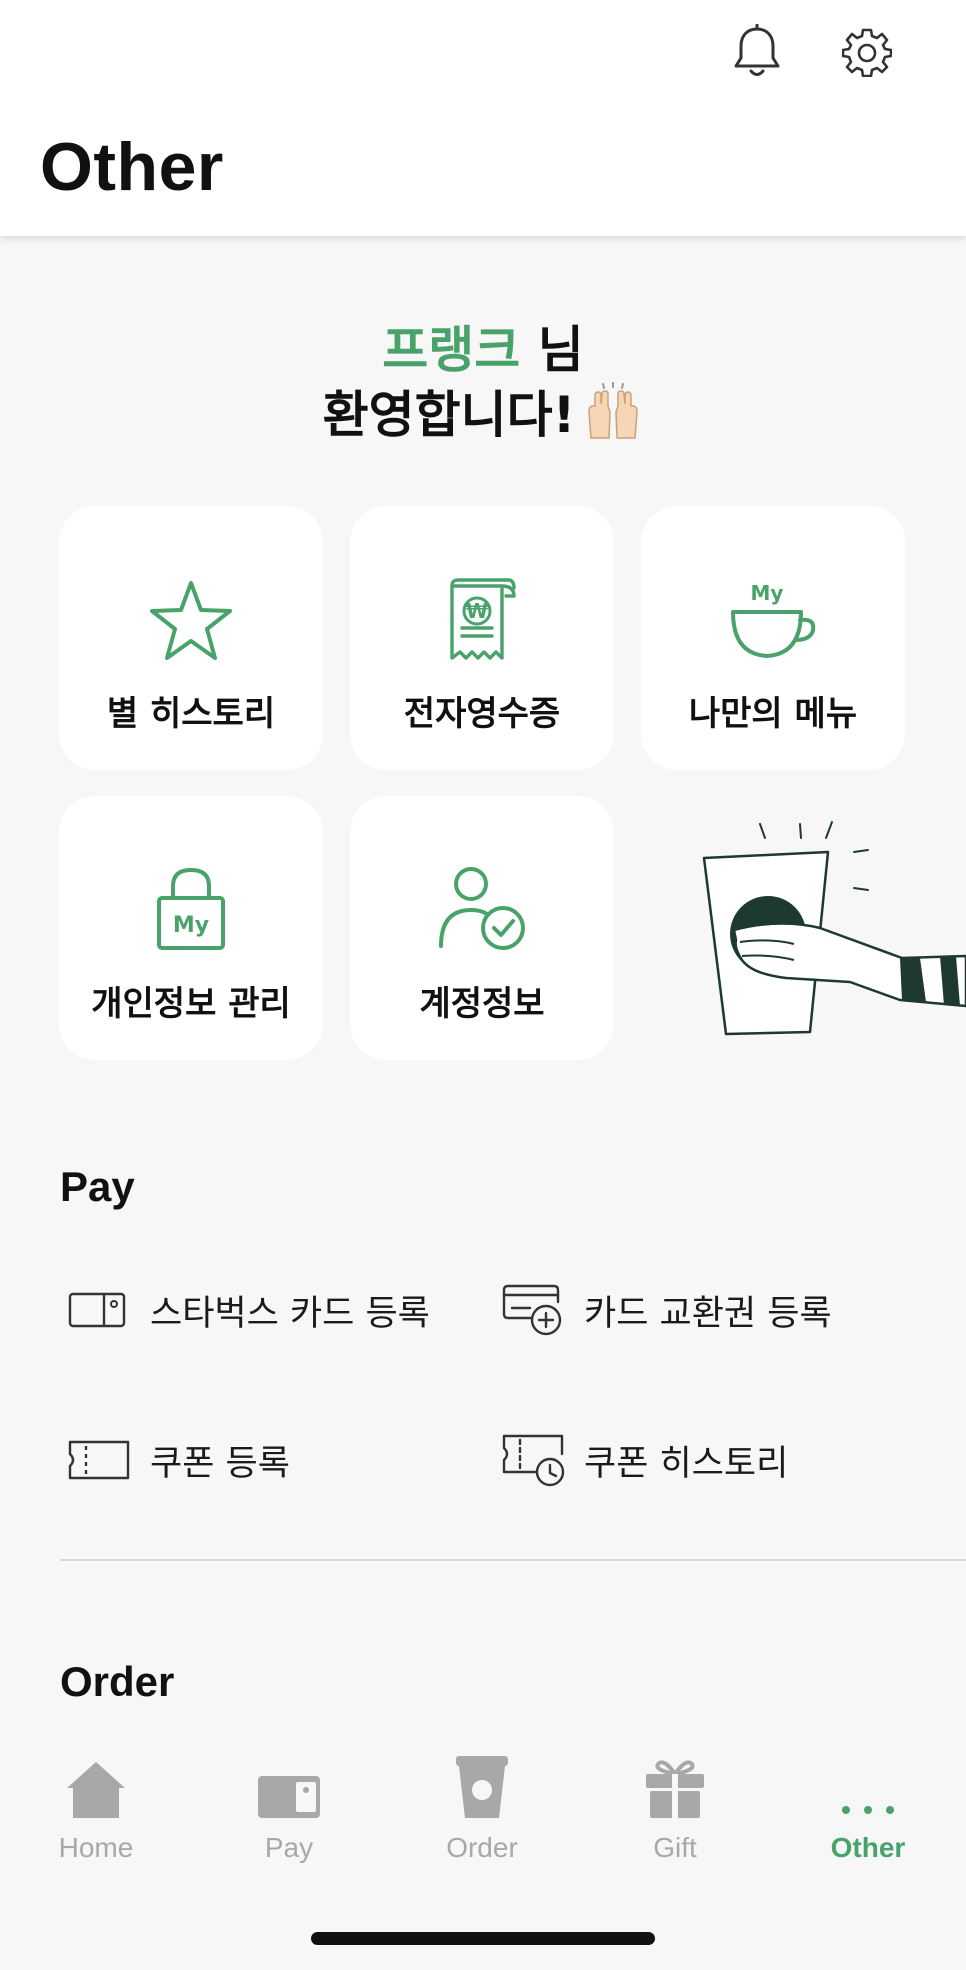  What do you see at coordinates (613, 418) in the screenshot?
I see `raised-hands-icon` at bounding box center [613, 418].